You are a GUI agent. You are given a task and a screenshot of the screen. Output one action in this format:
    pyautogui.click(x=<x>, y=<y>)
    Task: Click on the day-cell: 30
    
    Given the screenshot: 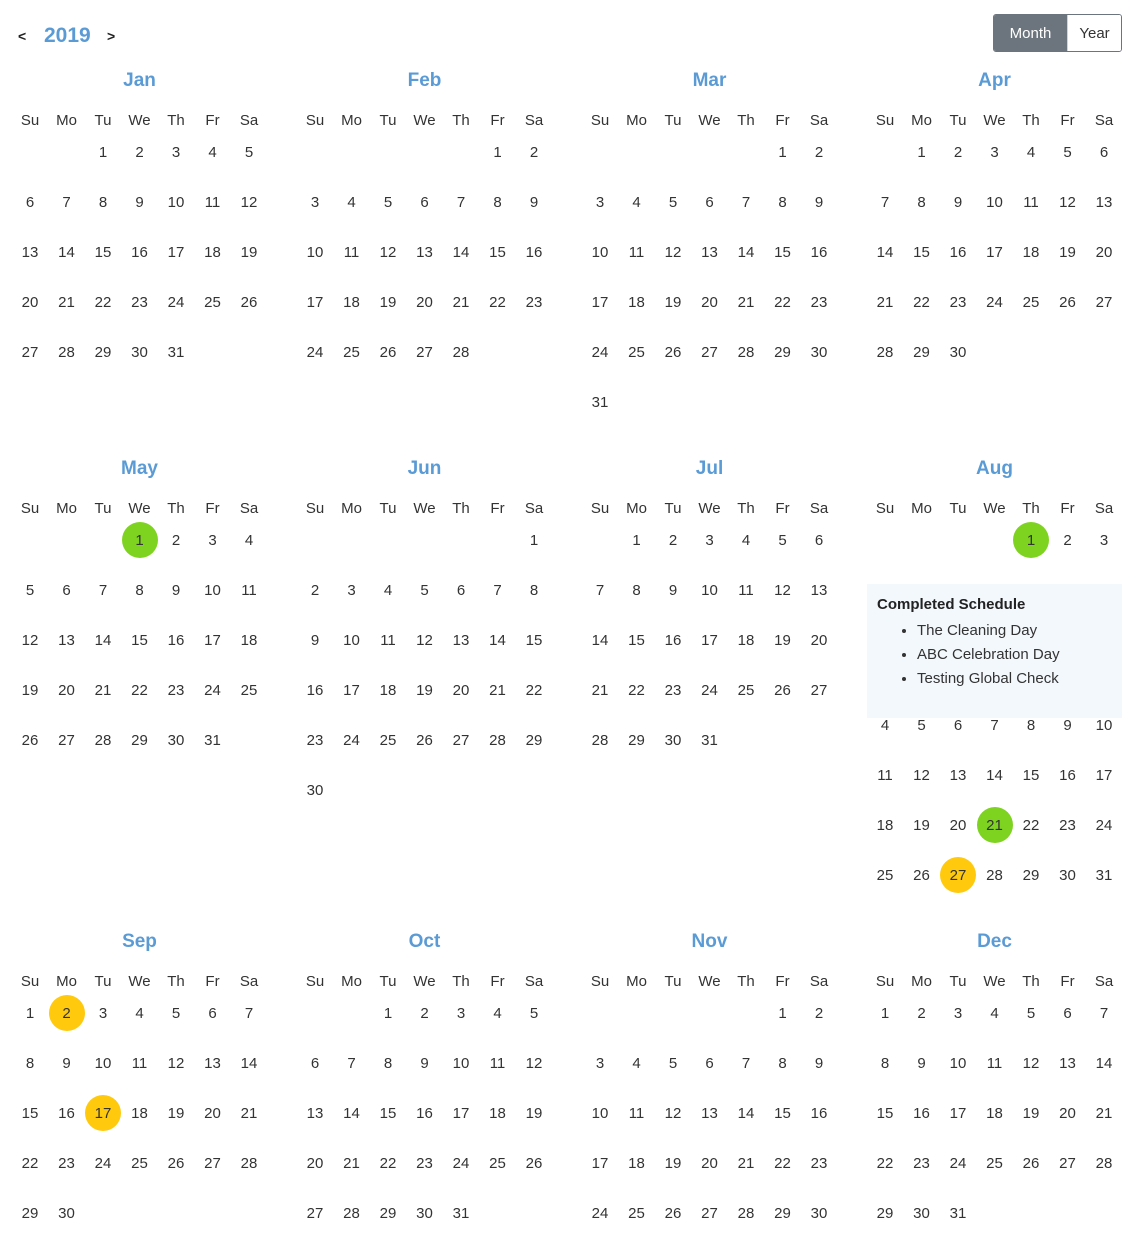 What is the action you would take?
    pyautogui.click(x=425, y=1213)
    